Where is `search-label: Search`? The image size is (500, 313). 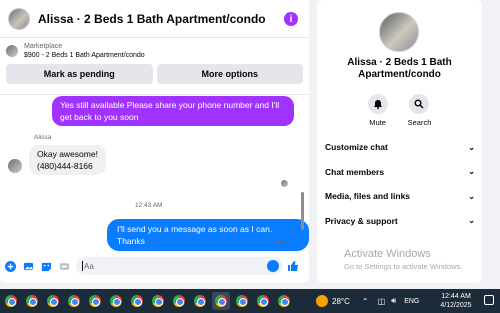
search-label: Search is located at coordinates (419, 122).